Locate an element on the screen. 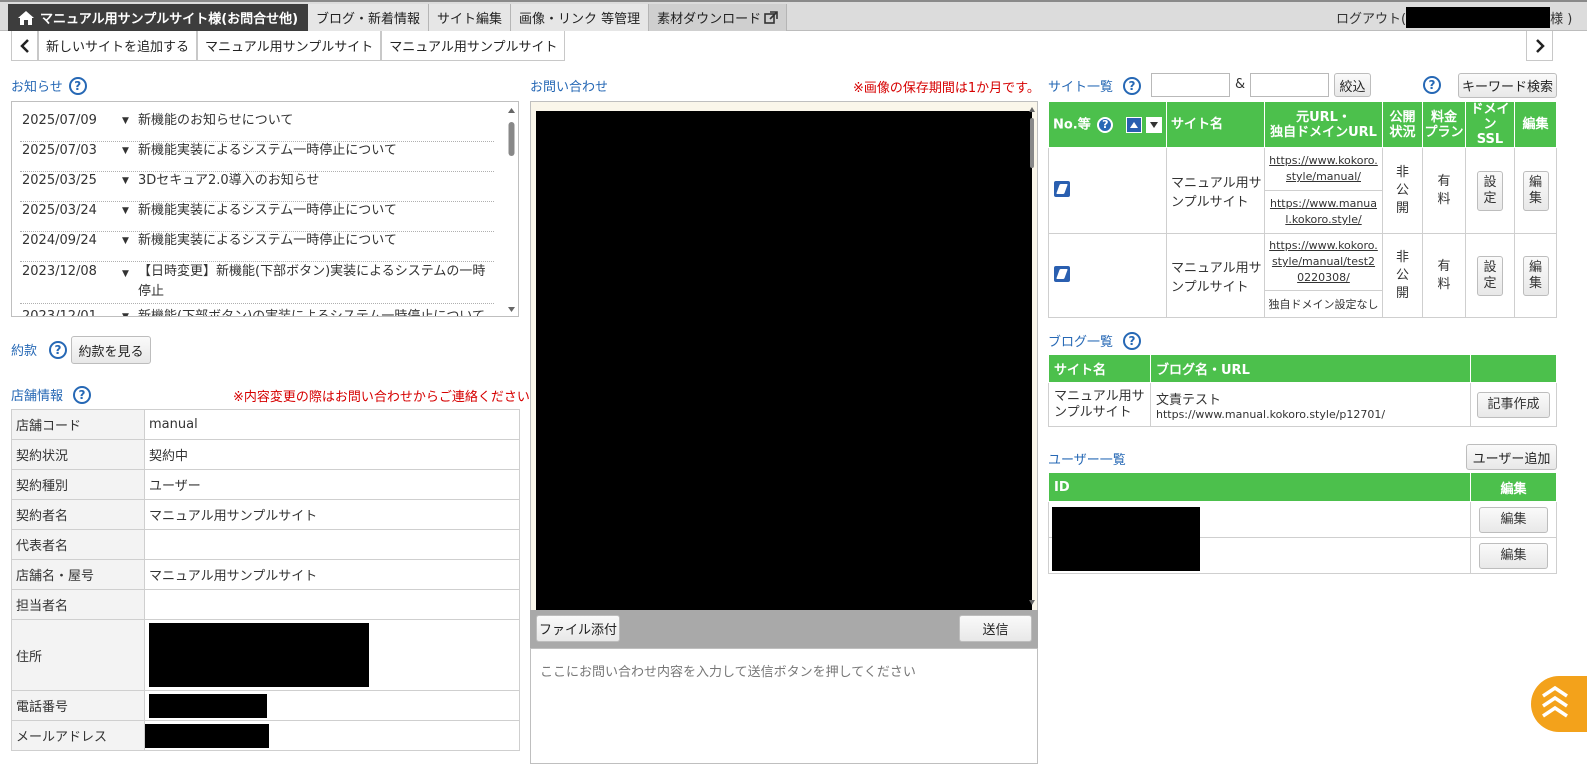 The height and width of the screenshot is (764, 1587). col-edit: 編集 is located at coordinates (1535, 124).